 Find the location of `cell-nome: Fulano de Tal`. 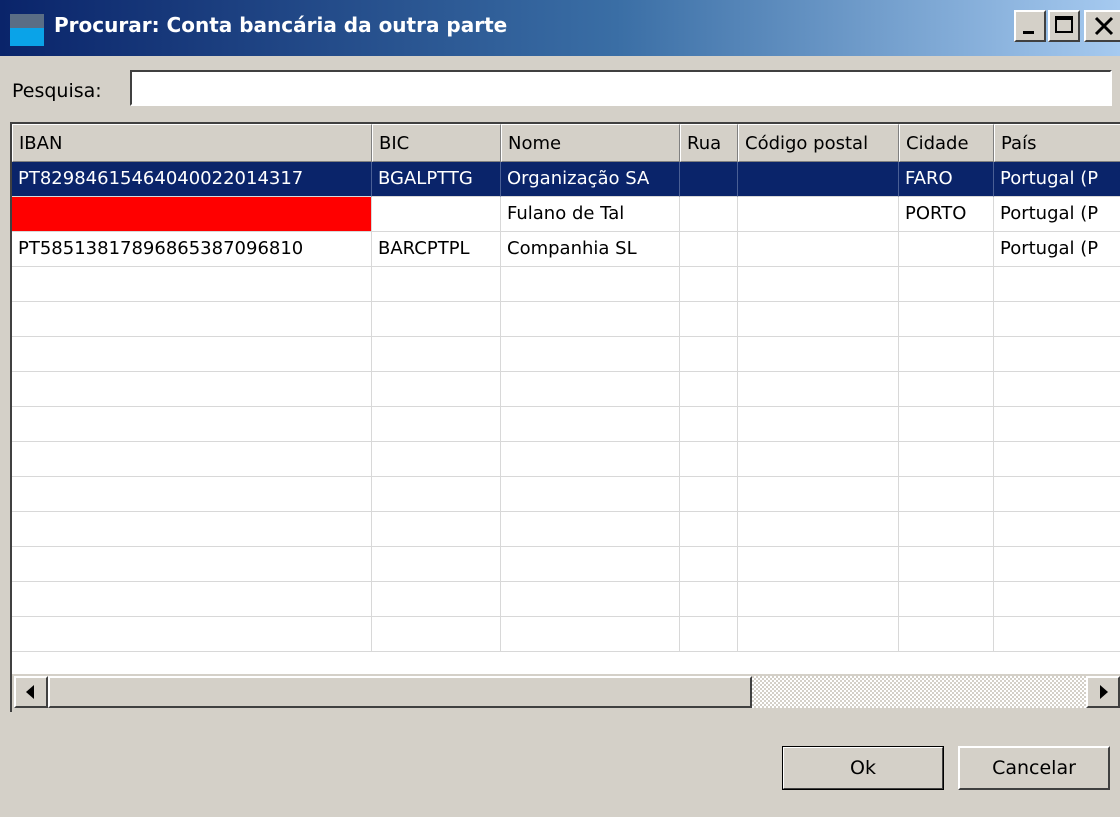

cell-nome: Fulano de Tal is located at coordinates (590, 214).